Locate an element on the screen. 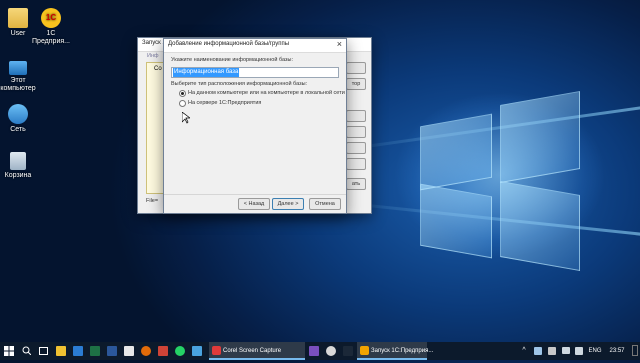  launcher-tab: Инф is located at coordinates (153, 56).